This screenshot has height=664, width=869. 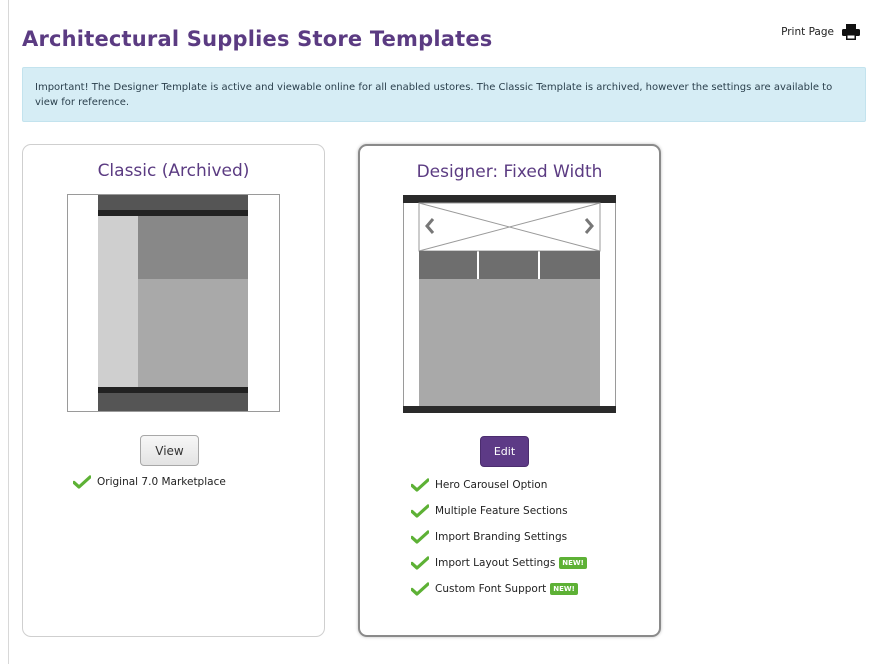 I want to click on print-page-label: Print Page, so click(x=807, y=32).